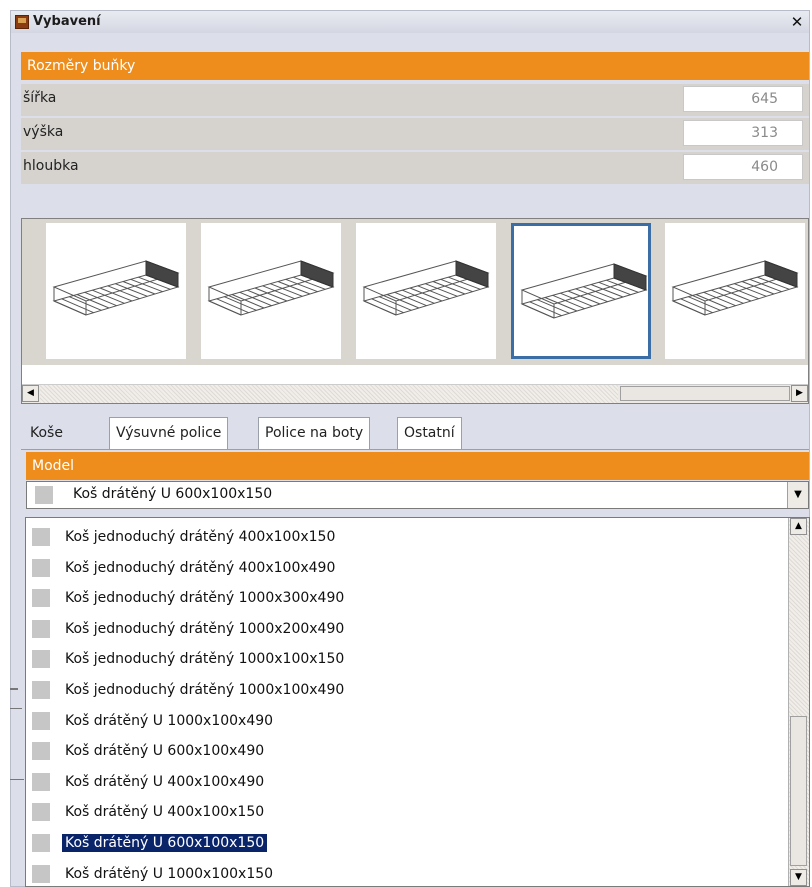 The image size is (812, 887). Describe the element at coordinates (410, 22) in the screenshot. I see `title-bar: Vybavení ✕` at that location.